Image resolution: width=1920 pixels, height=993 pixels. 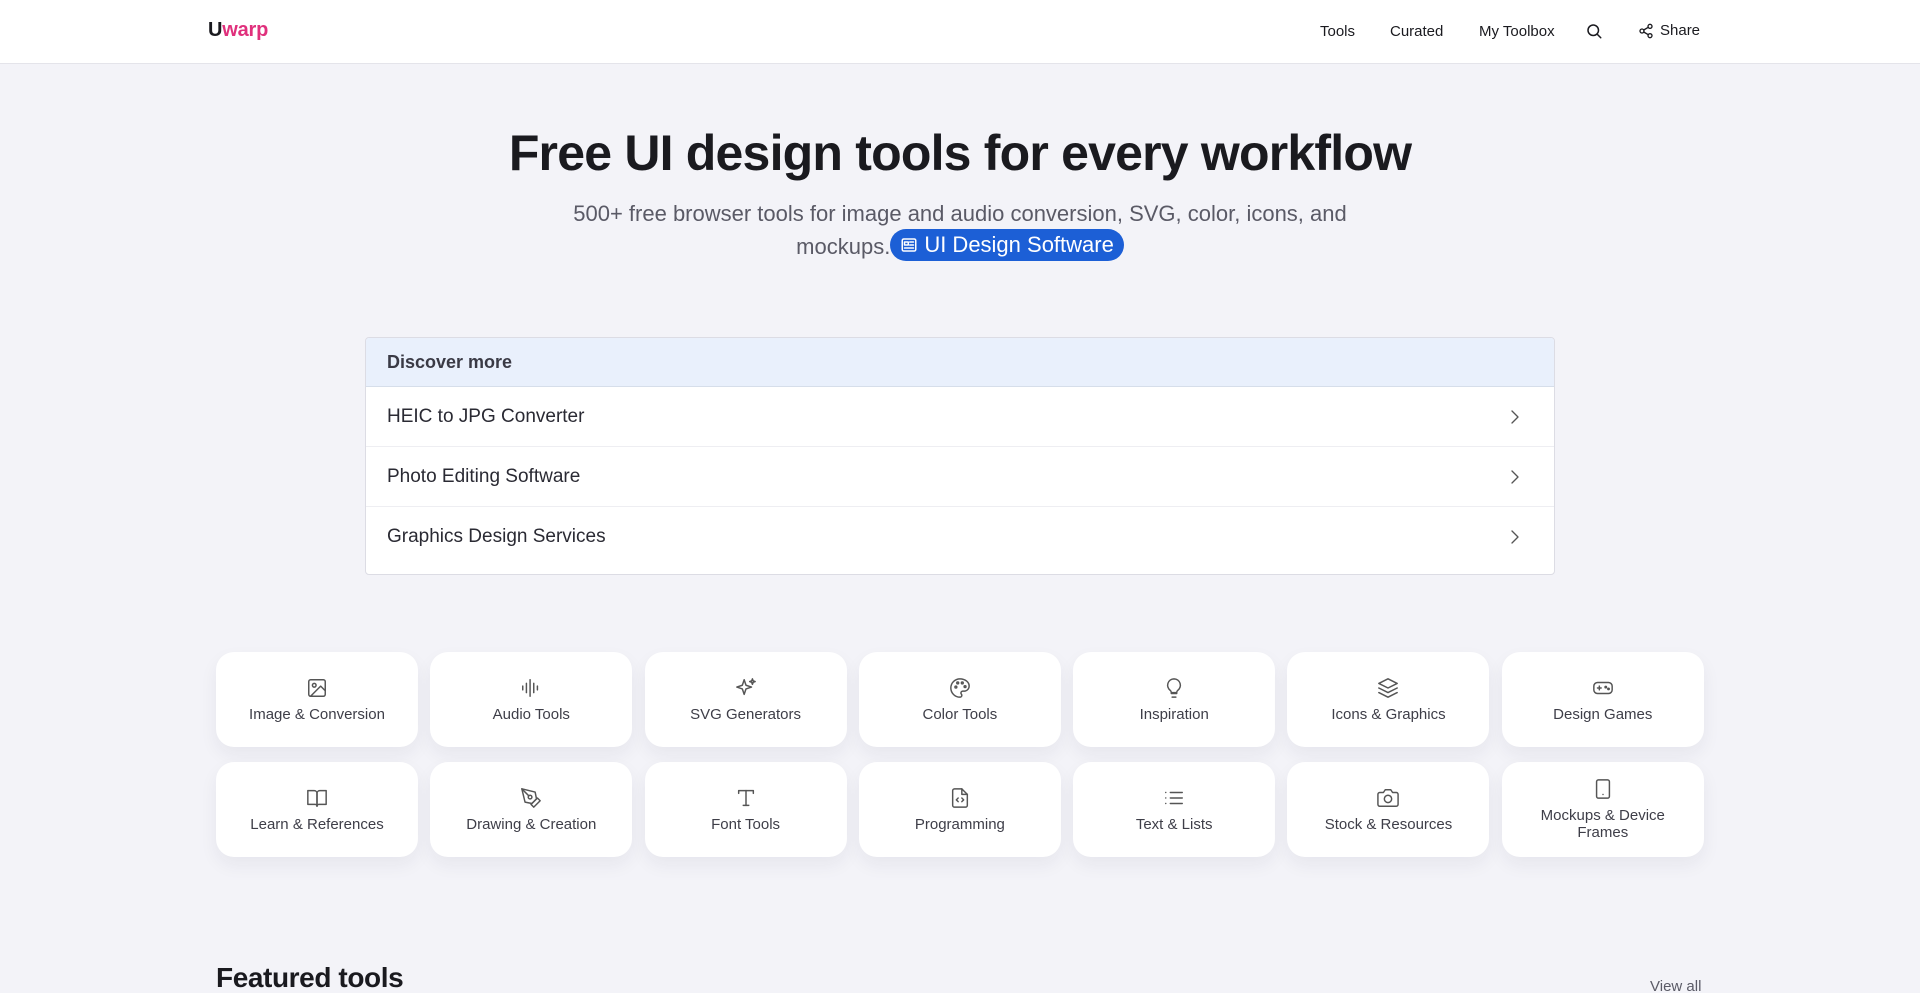 What do you see at coordinates (317, 699) in the screenshot?
I see `category-card-image-conversion: Image & Conversion` at bounding box center [317, 699].